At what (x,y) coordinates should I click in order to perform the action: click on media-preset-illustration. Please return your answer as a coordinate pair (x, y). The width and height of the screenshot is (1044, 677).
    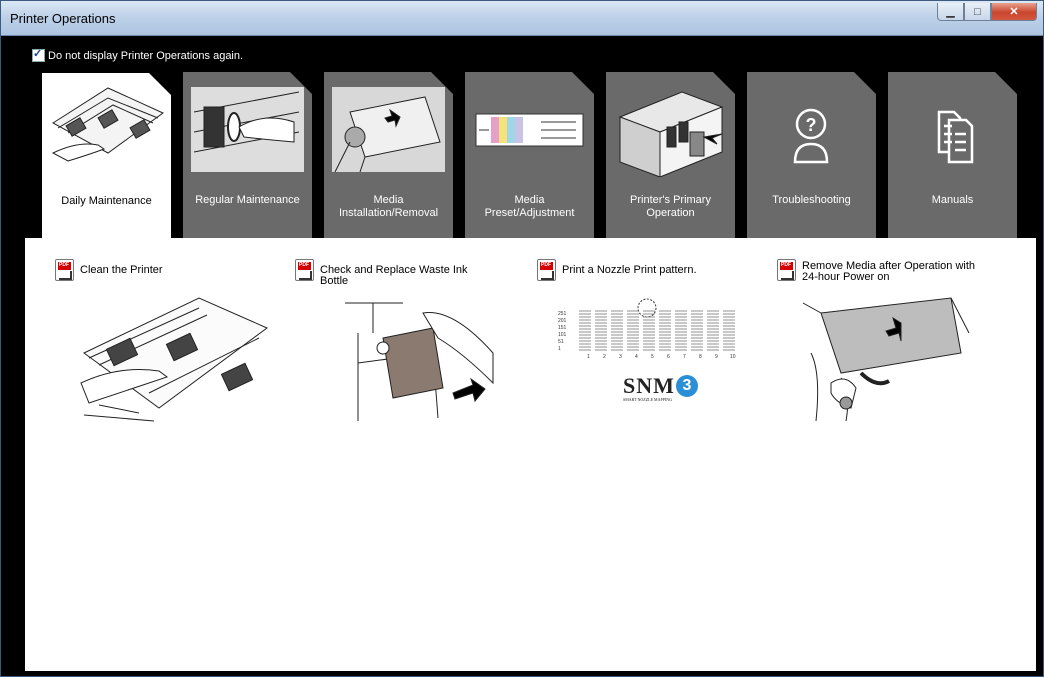
    Looking at the image, I should click on (529, 129).